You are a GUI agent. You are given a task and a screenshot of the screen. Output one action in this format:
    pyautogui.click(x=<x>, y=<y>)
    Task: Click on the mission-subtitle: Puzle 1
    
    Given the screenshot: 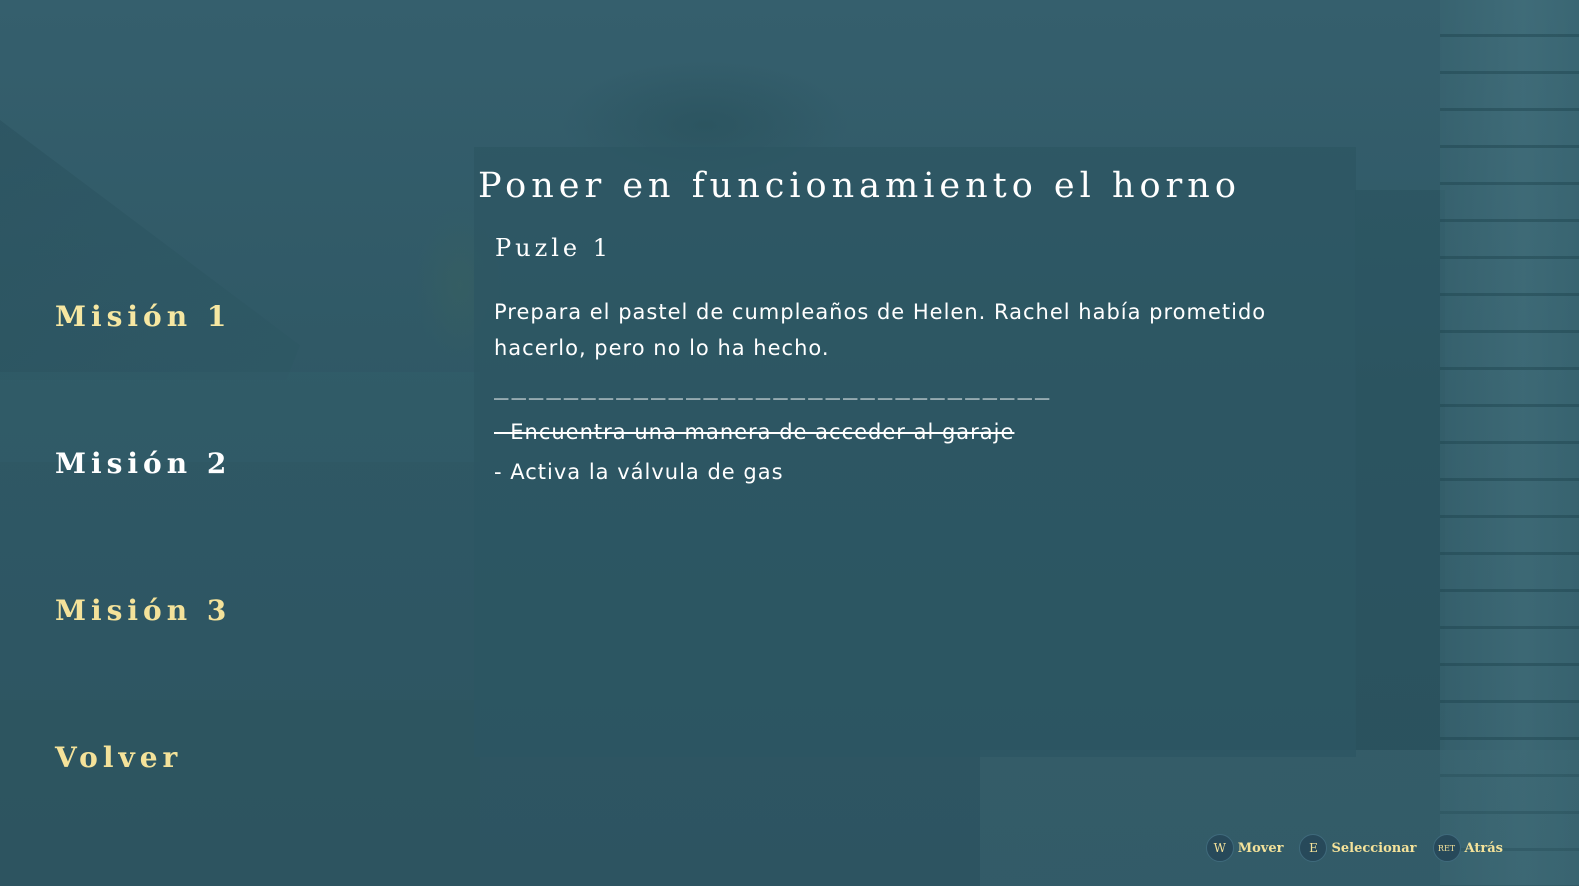 What is the action you would take?
    pyautogui.click(x=554, y=248)
    